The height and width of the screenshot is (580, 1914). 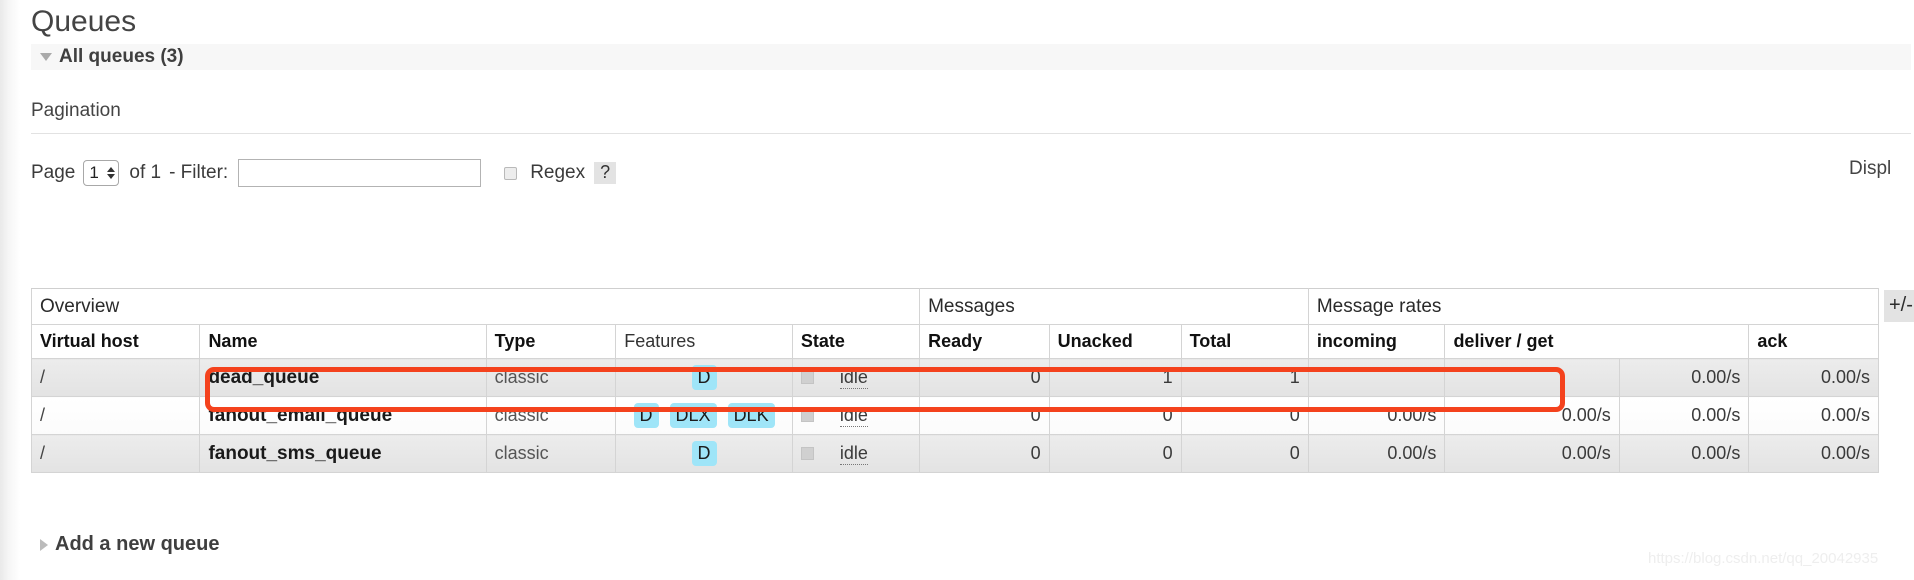 I want to click on column-header-features: Features, so click(x=704, y=341).